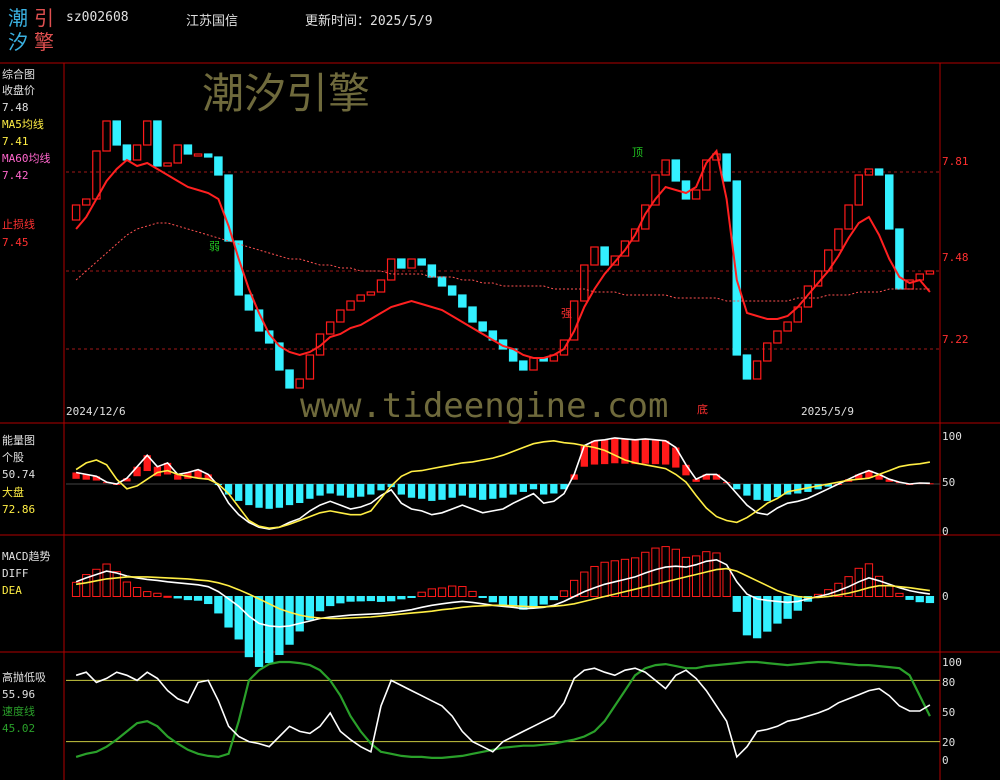  What do you see at coordinates (949, 482) in the screenshot?
I see `y-tick-energy-50: 50` at bounding box center [949, 482].